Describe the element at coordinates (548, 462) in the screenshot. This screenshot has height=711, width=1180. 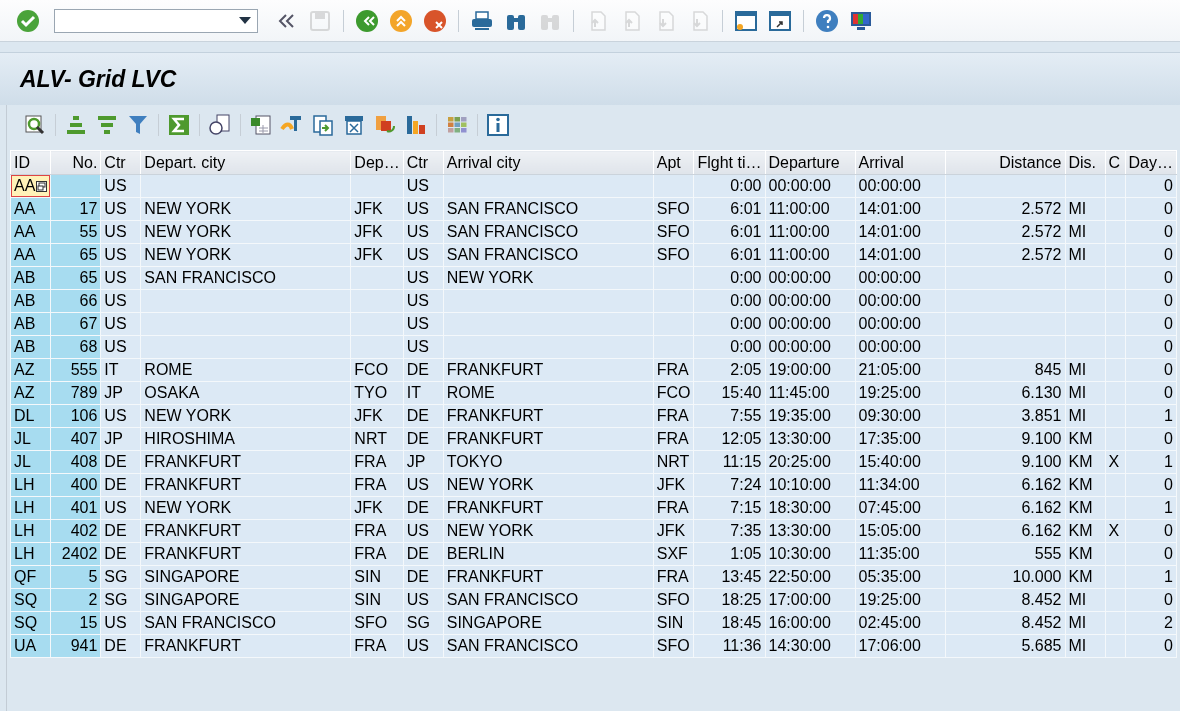
I see `table-cell: TOKYO` at that location.